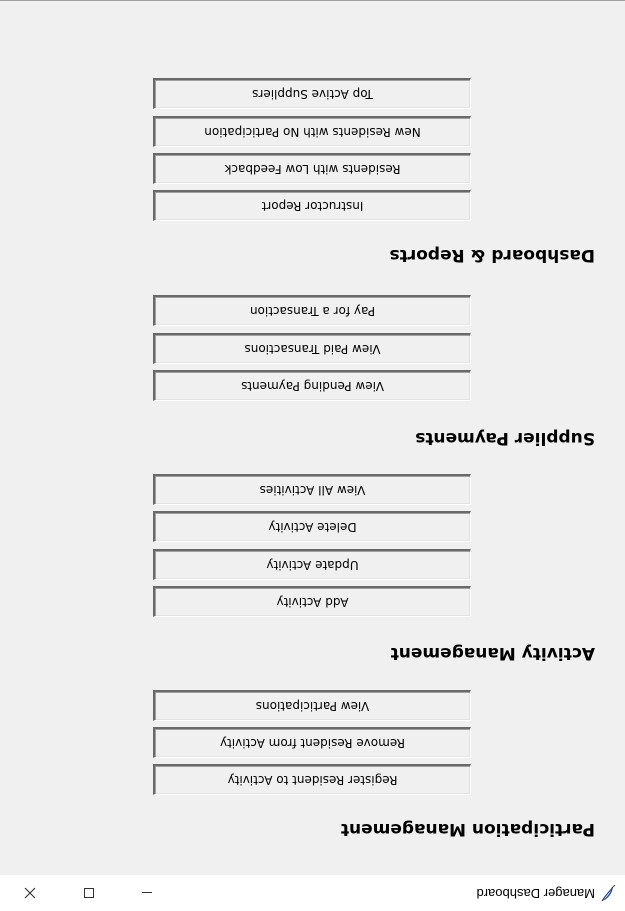 The height and width of the screenshot is (911, 625). I want to click on supplier-payments-heading: Supplier Payments, so click(505, 438).